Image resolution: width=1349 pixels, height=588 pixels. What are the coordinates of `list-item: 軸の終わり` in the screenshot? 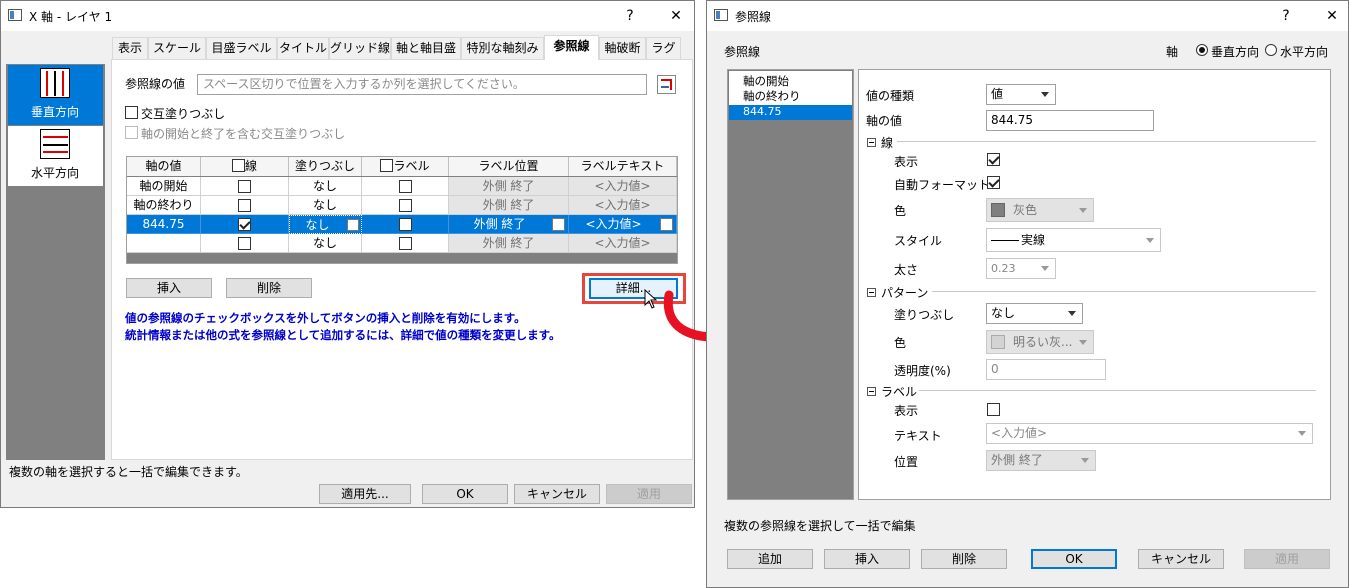 It's located at (772, 96).